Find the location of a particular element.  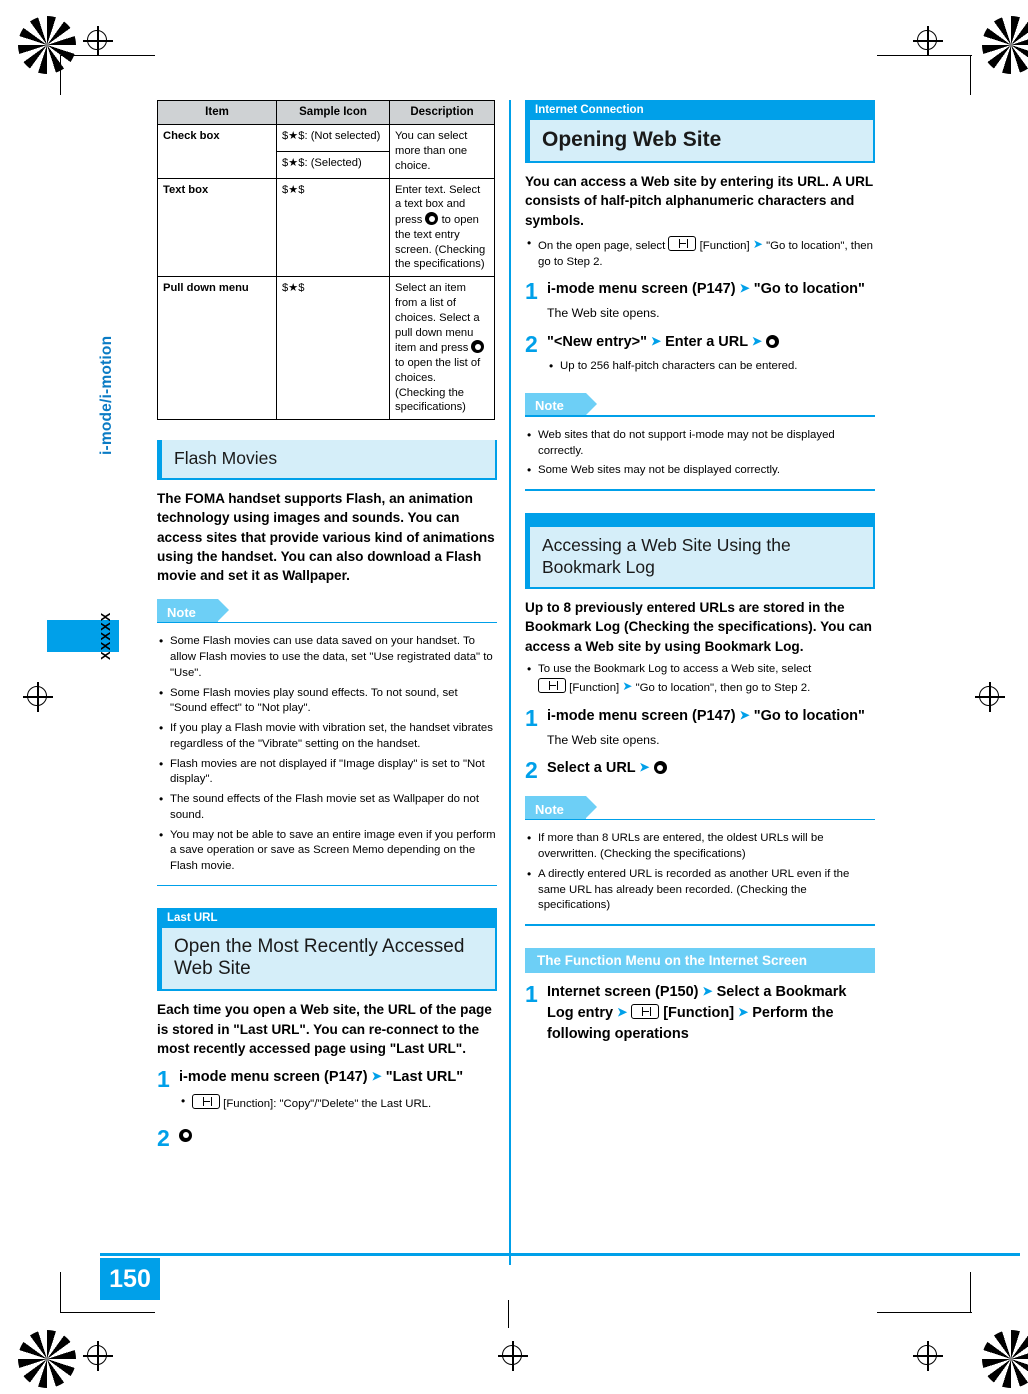

page-number: 150 is located at coordinates (130, 1279).